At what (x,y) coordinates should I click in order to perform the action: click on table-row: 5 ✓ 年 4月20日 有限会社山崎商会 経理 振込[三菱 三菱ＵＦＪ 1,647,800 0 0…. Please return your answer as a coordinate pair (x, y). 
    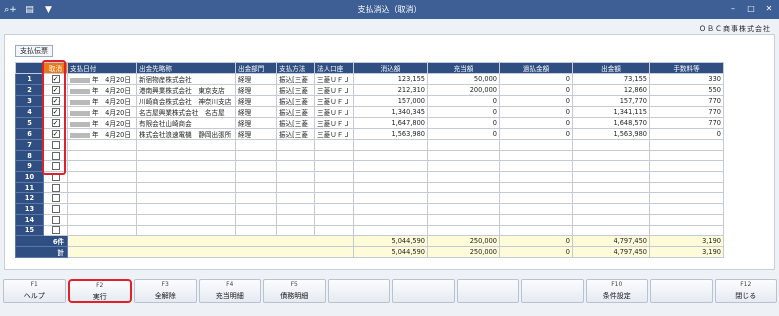
    Looking at the image, I should click on (369, 123).